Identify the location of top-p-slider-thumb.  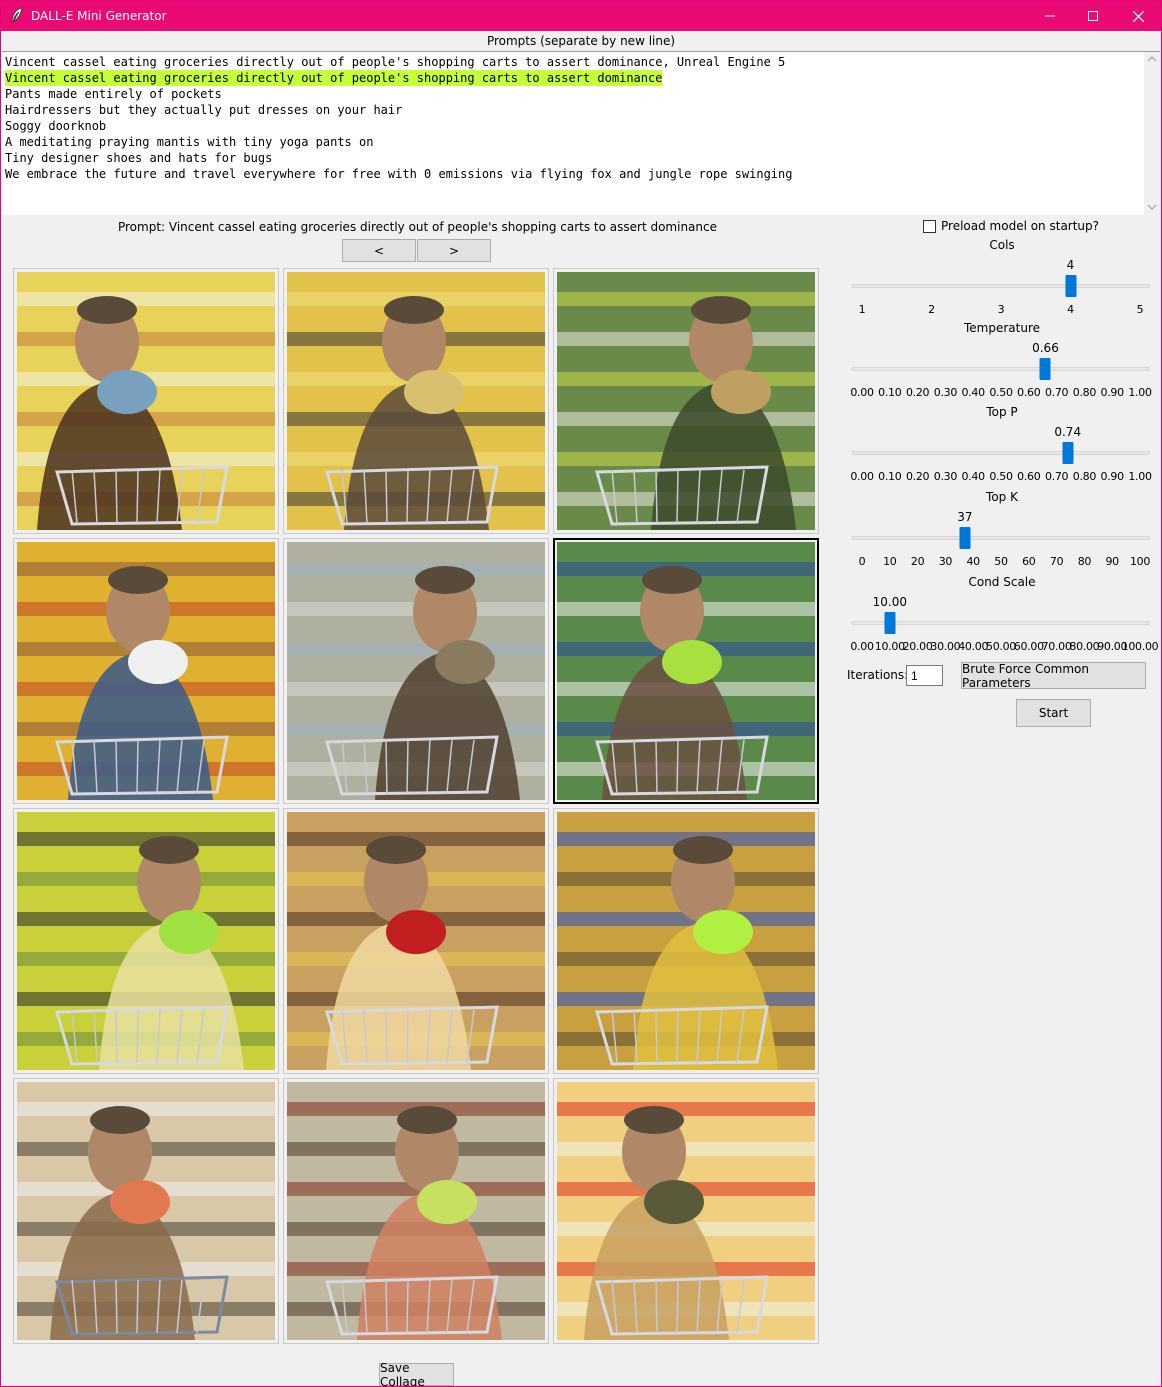
(1068, 453).